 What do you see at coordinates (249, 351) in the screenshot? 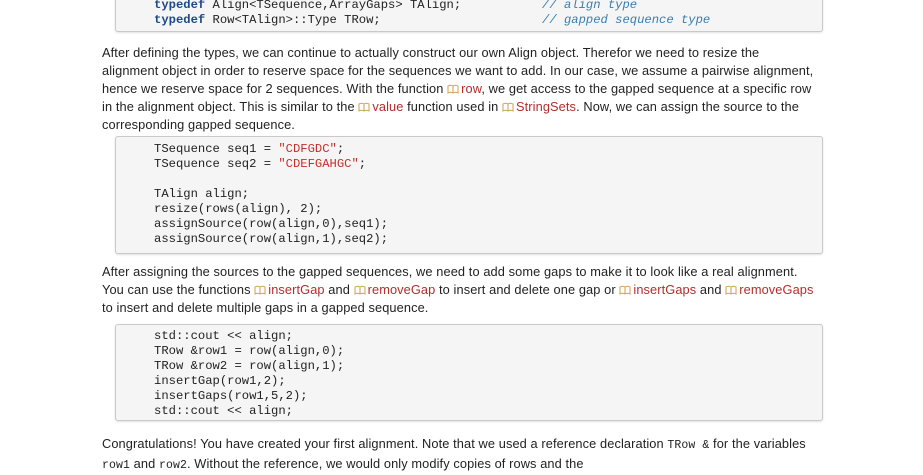
I see `code-line: TRow &row1 = row(align,0);` at bounding box center [249, 351].